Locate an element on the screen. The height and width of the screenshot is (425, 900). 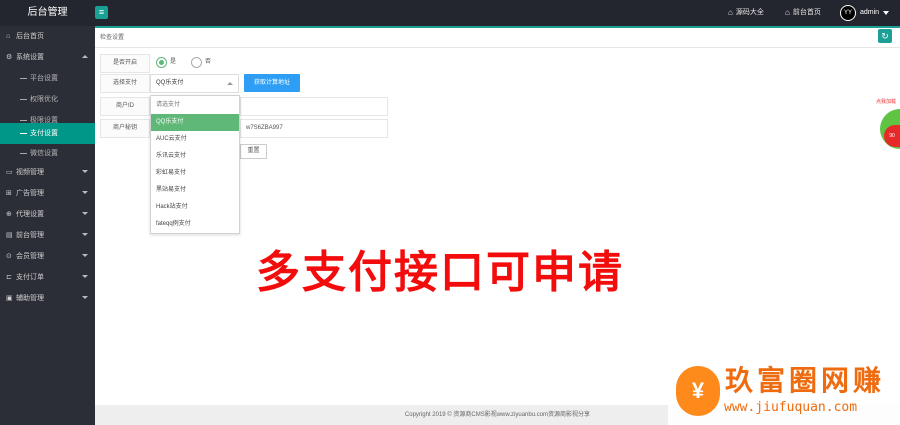
tab-settings: 检查设置 is located at coordinates (112, 38).